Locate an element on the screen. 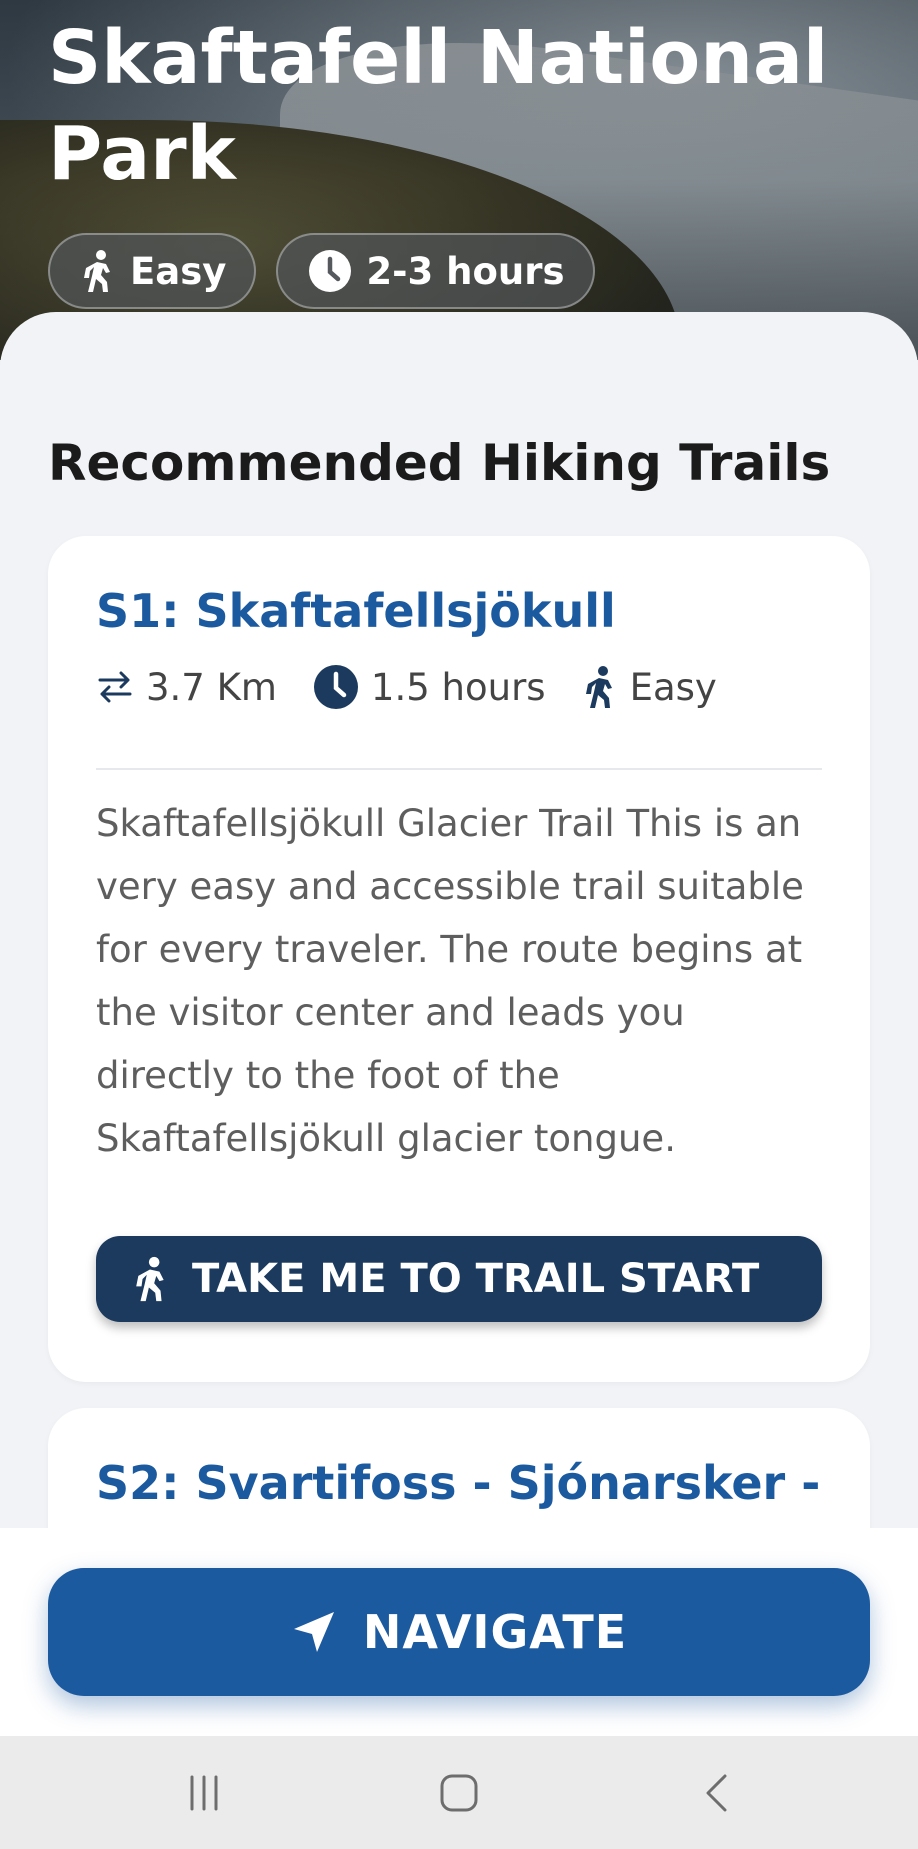 The width and height of the screenshot is (918, 1849). bottom-action-bar: NAVIGATE is located at coordinates (459, 1632).